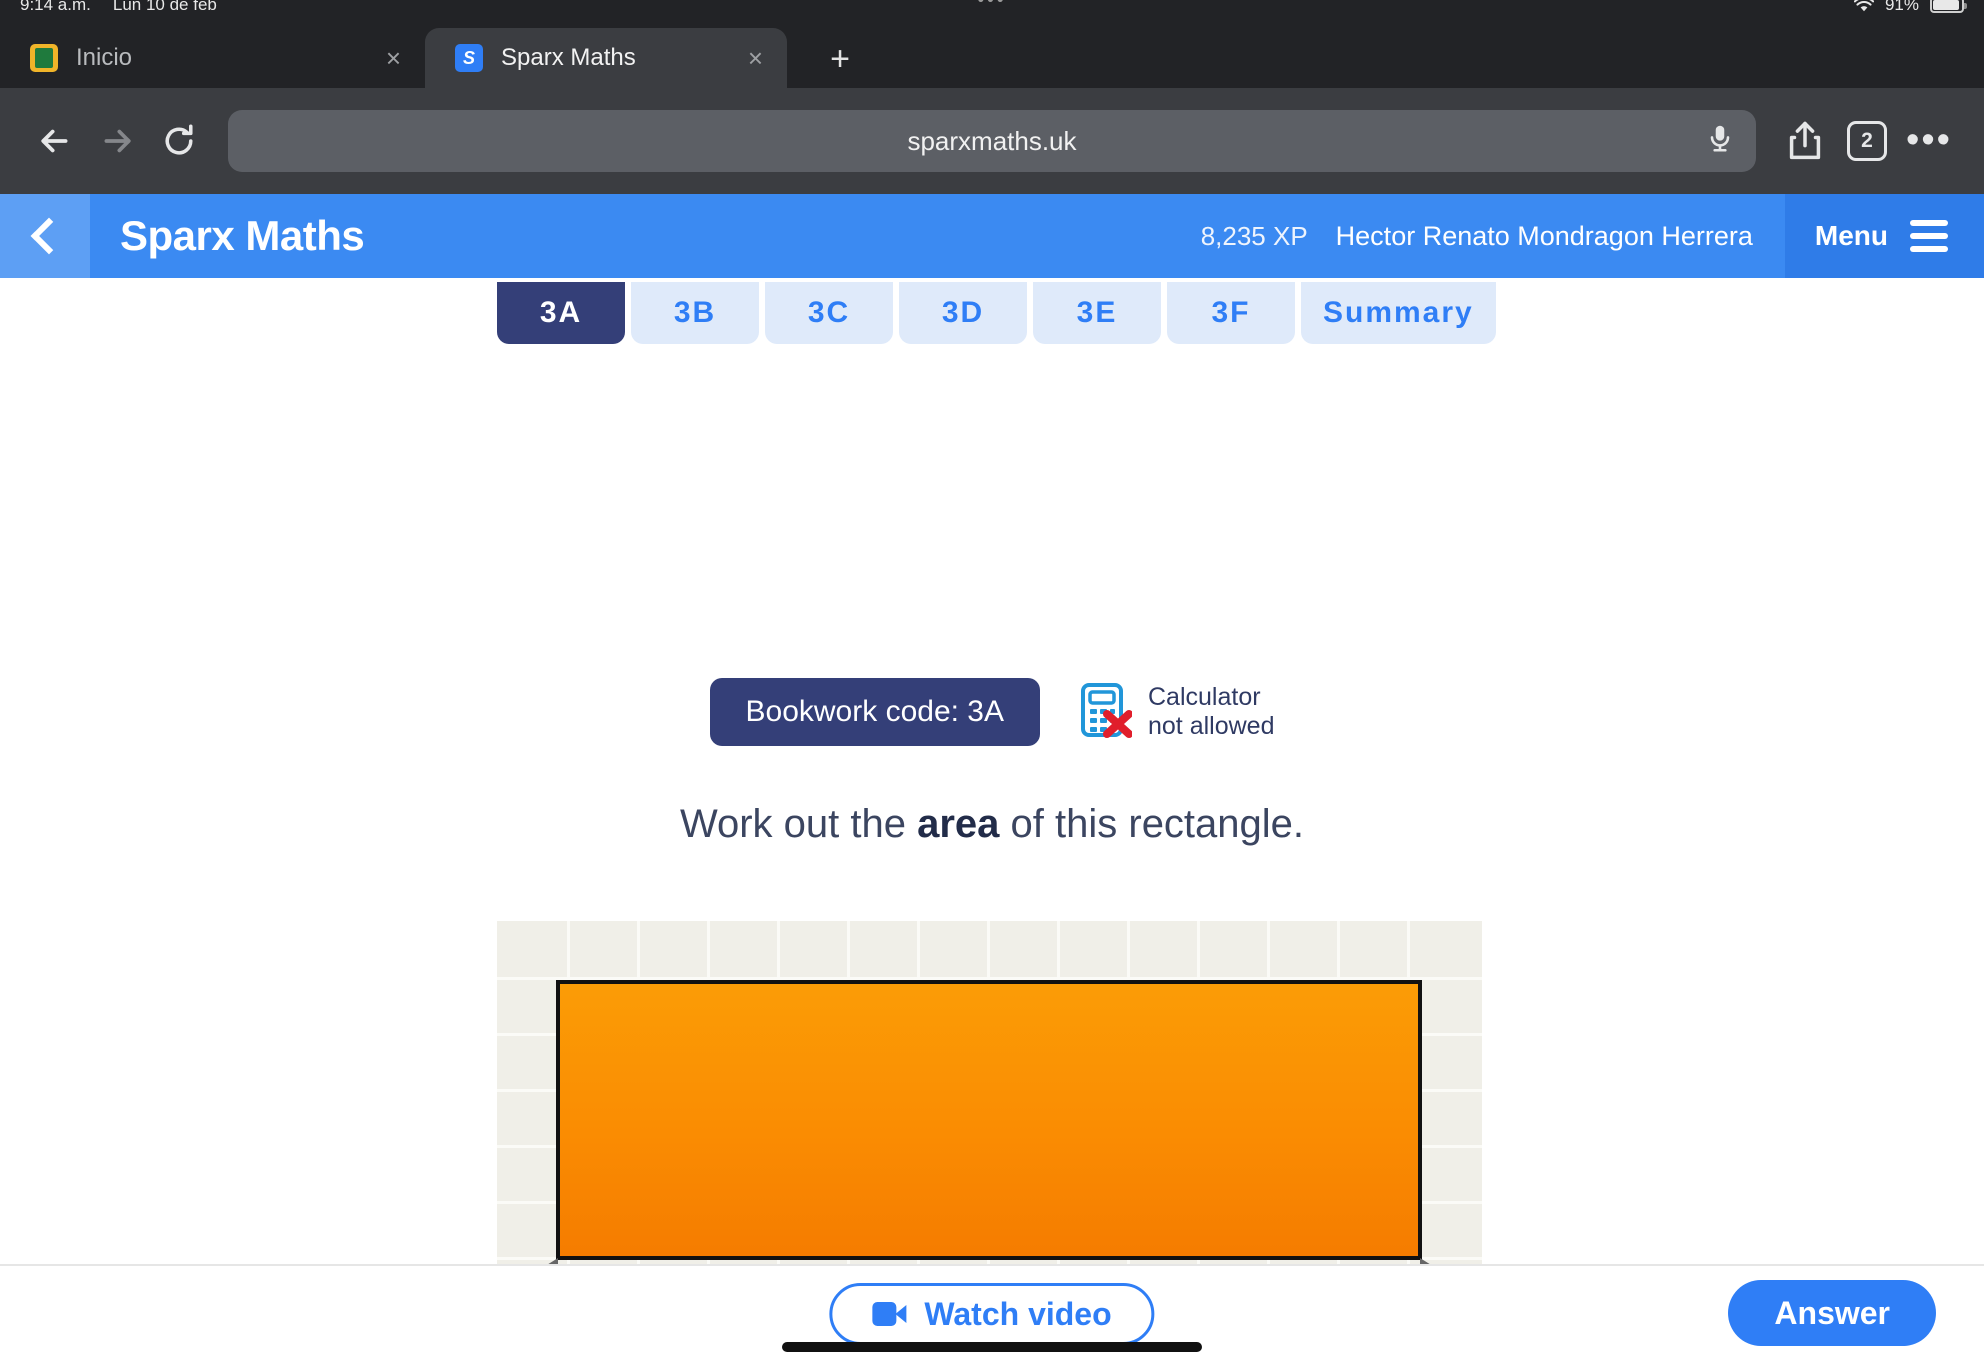 Image resolution: width=1984 pixels, height=1360 pixels. Describe the element at coordinates (1929, 236) in the screenshot. I see `hamburger-menu-icon` at that location.